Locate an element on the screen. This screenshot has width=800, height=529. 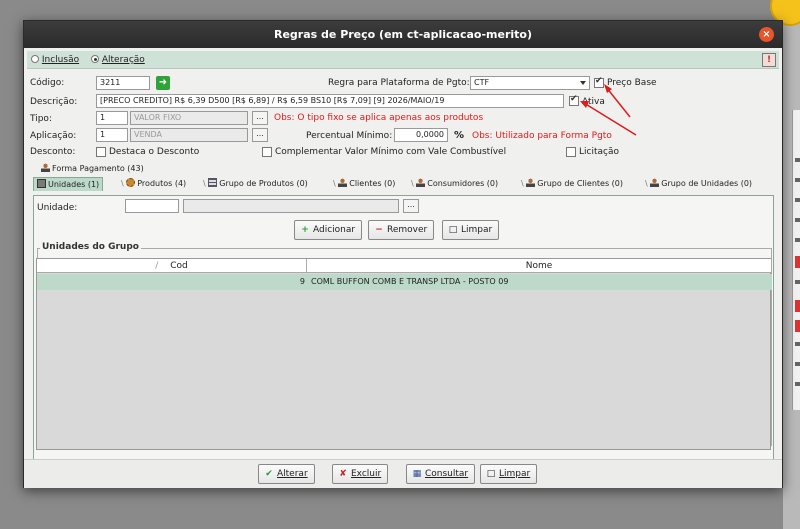
destaca-label: Destaca o Desconto is located at coordinates (154, 152).